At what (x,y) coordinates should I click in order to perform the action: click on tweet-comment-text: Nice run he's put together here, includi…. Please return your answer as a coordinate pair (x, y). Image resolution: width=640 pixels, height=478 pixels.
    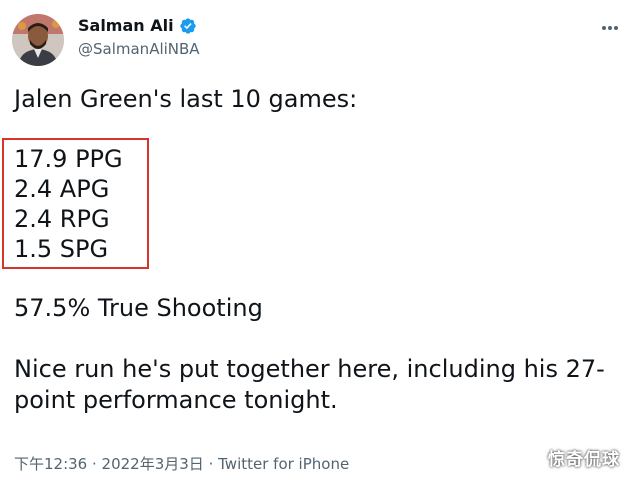
    Looking at the image, I should click on (309, 384).